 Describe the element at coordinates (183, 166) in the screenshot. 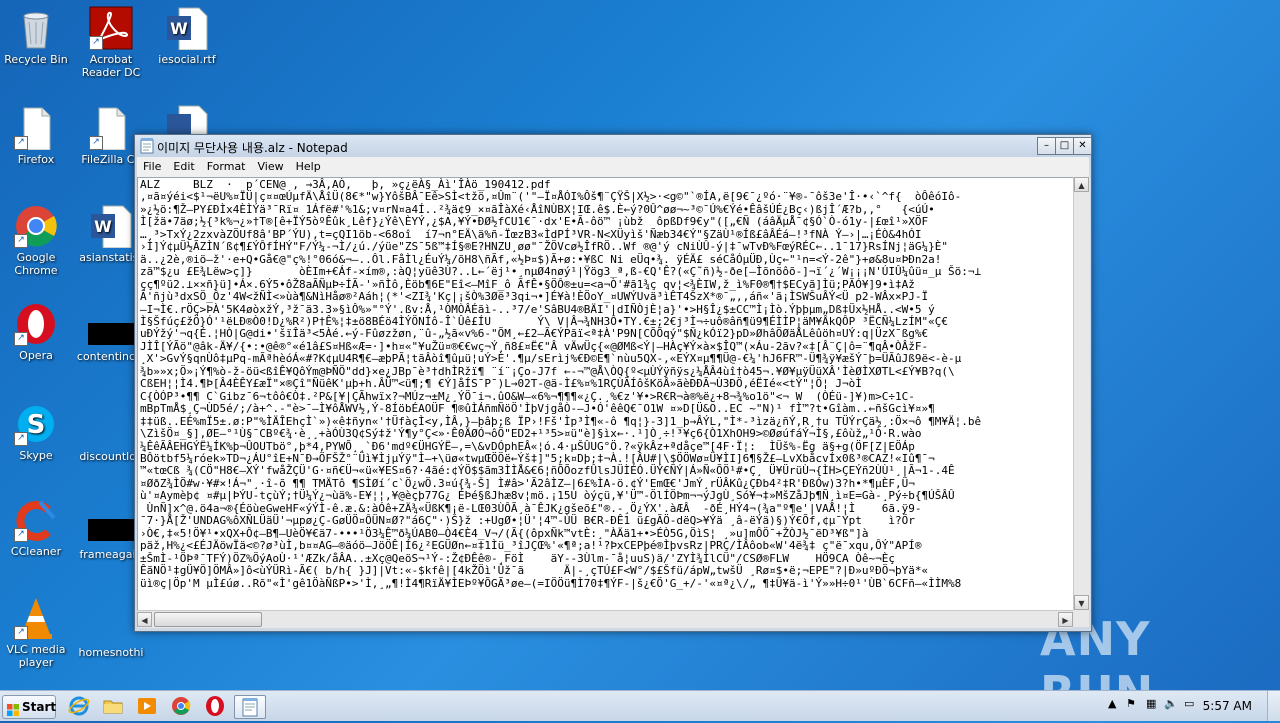

I see `menu-edit: Edit` at that location.